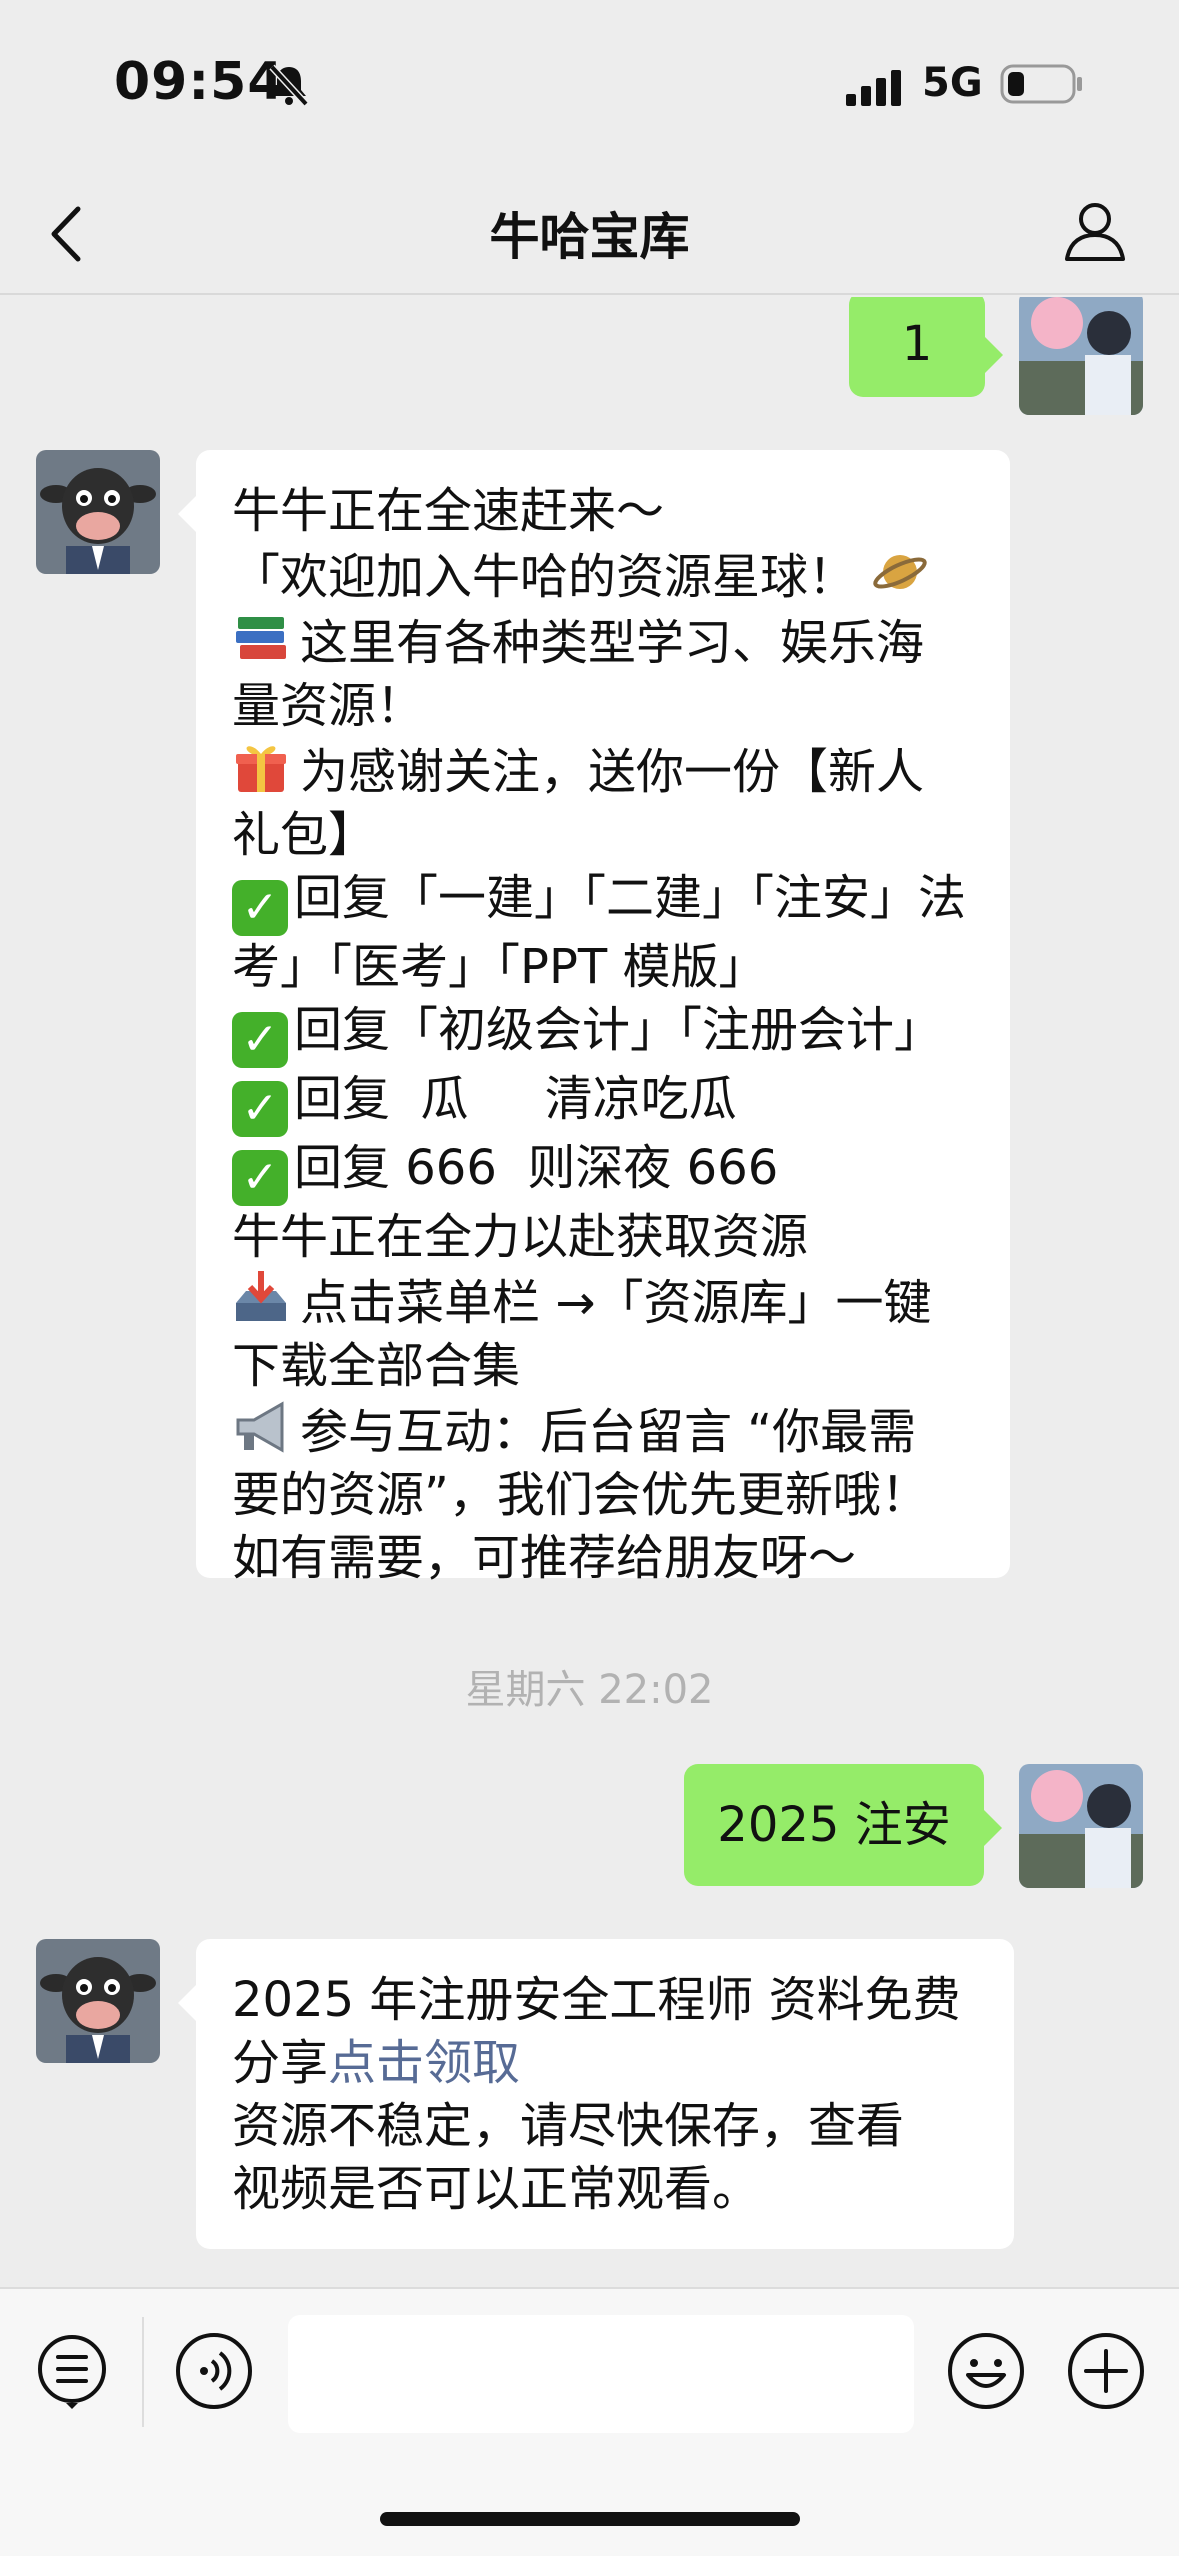 The height and width of the screenshot is (2556, 1179). I want to click on message-line: 「欢迎加入牛哈的资源星球！, so click(544, 577).